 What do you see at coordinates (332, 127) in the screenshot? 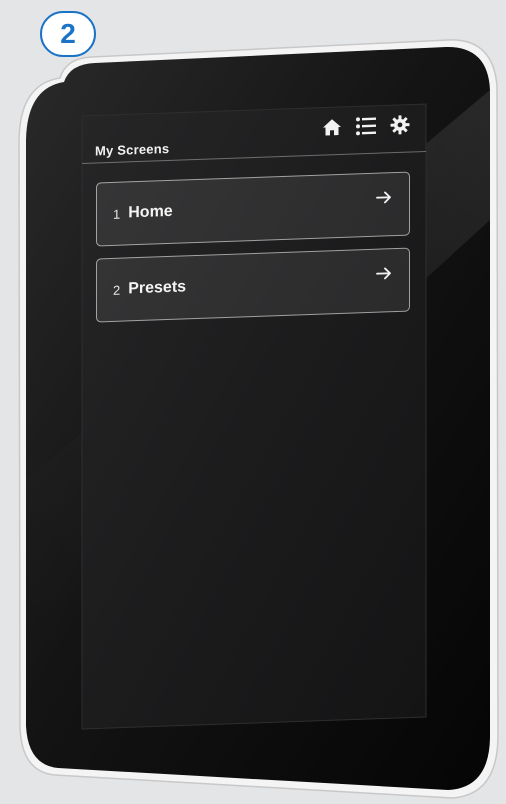
I see `home-icon` at bounding box center [332, 127].